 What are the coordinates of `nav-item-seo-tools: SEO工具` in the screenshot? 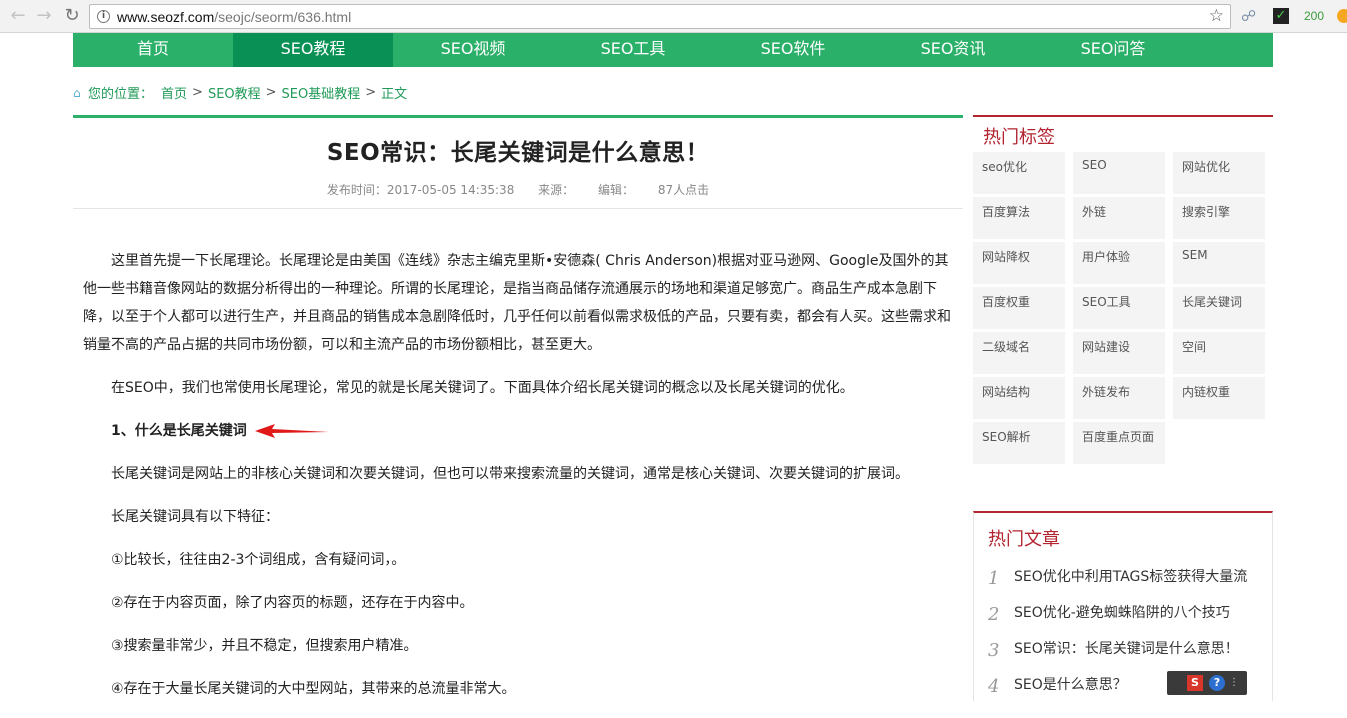 It's located at (633, 50).